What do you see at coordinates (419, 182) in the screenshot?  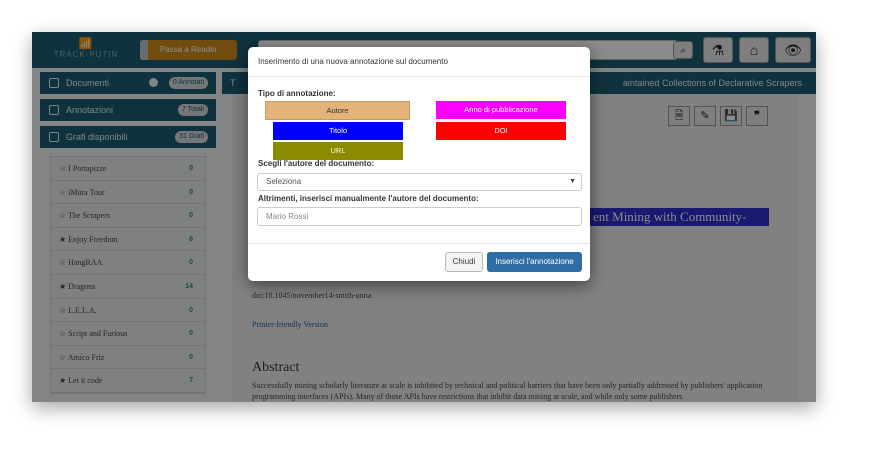 I see `author-select: Seleziona ▼` at bounding box center [419, 182].